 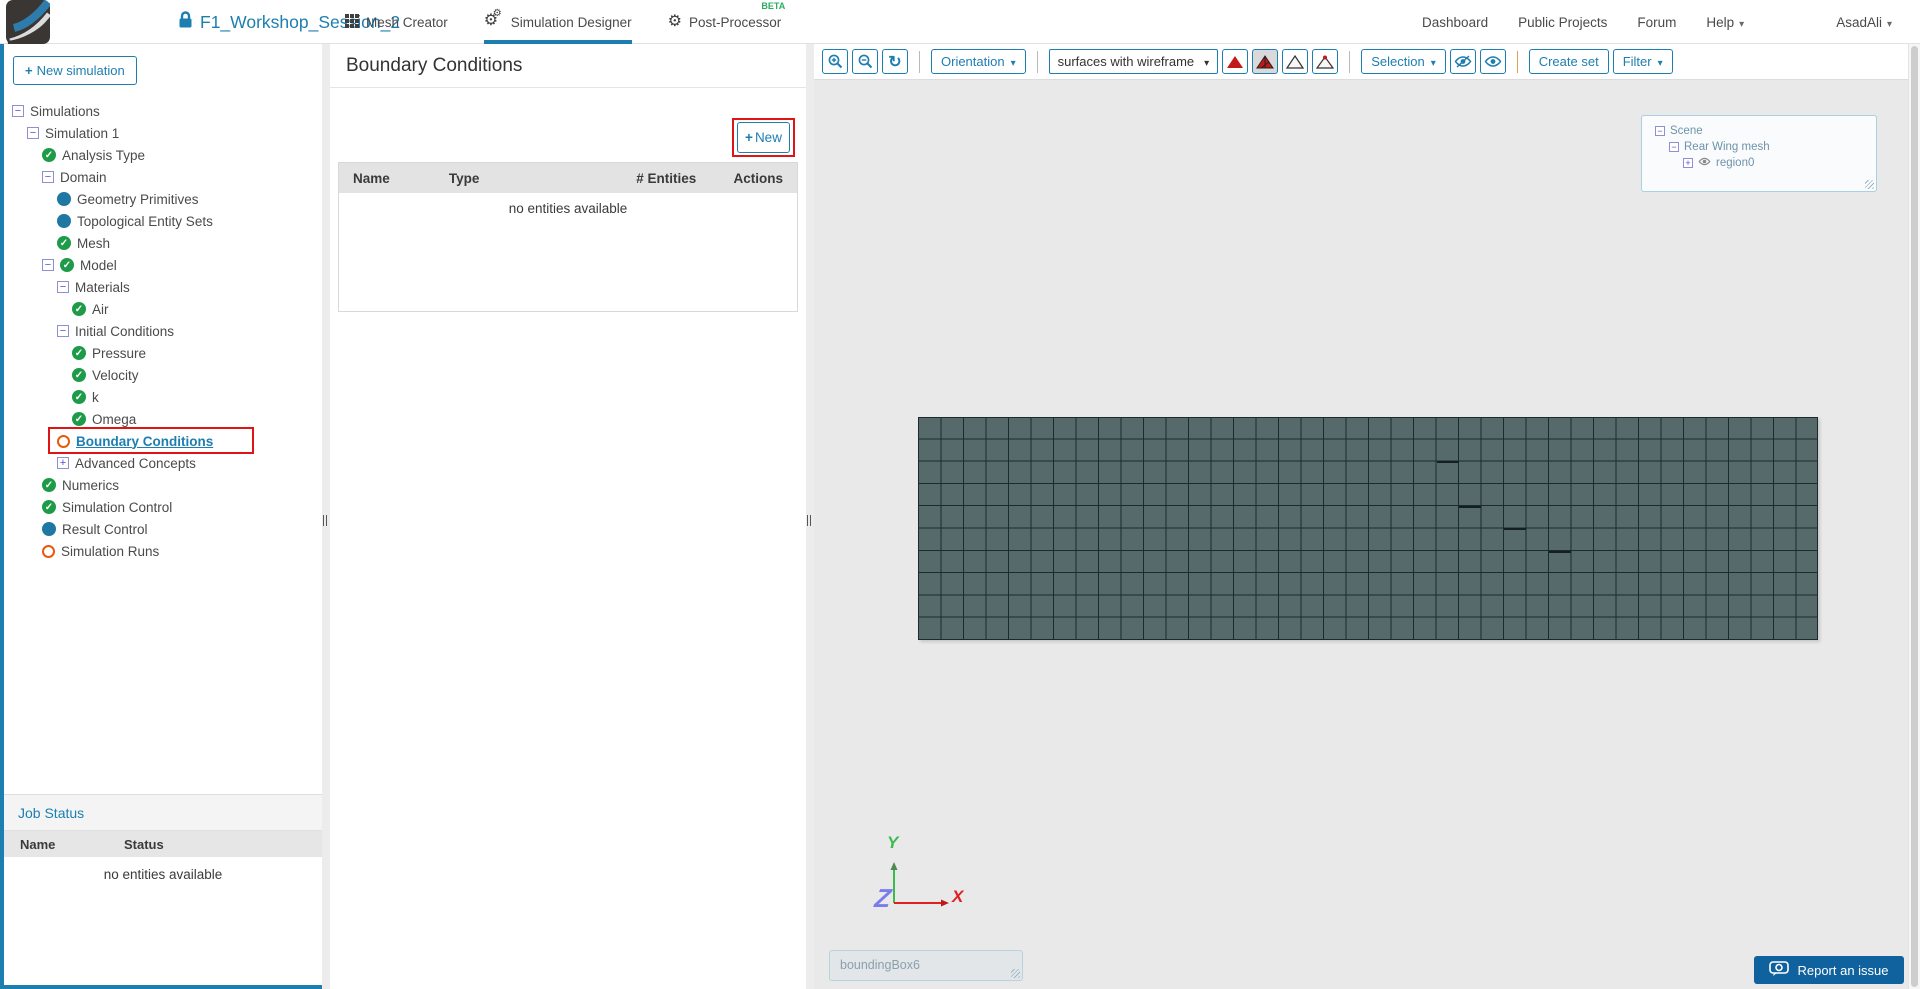 I want to click on tree-item-result-control: Result Control, so click(x=163, y=529).